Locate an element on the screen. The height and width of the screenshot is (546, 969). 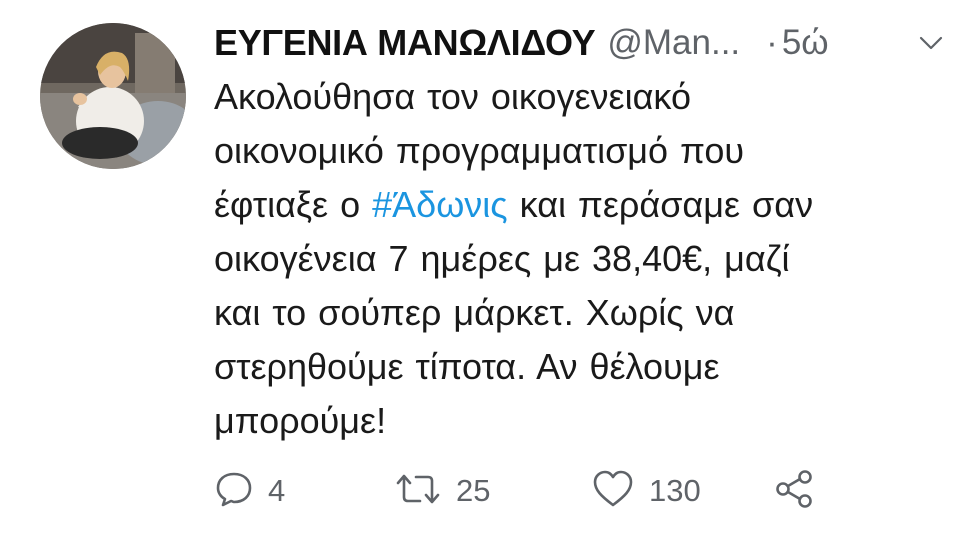
avatar-photo is located at coordinates (113, 96).